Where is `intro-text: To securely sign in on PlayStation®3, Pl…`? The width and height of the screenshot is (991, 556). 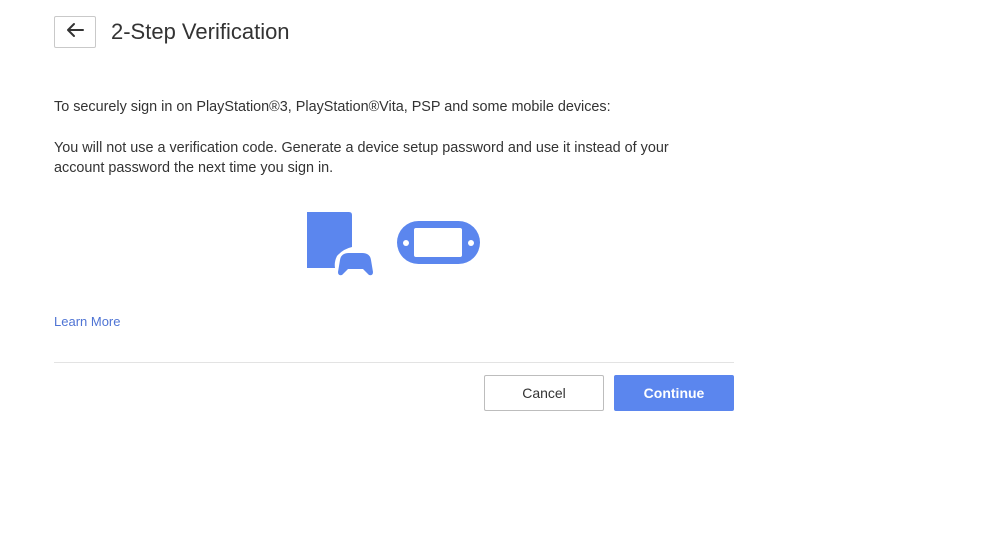
intro-text: To securely sign in on PlayStation®3, Pl… is located at coordinates (332, 107).